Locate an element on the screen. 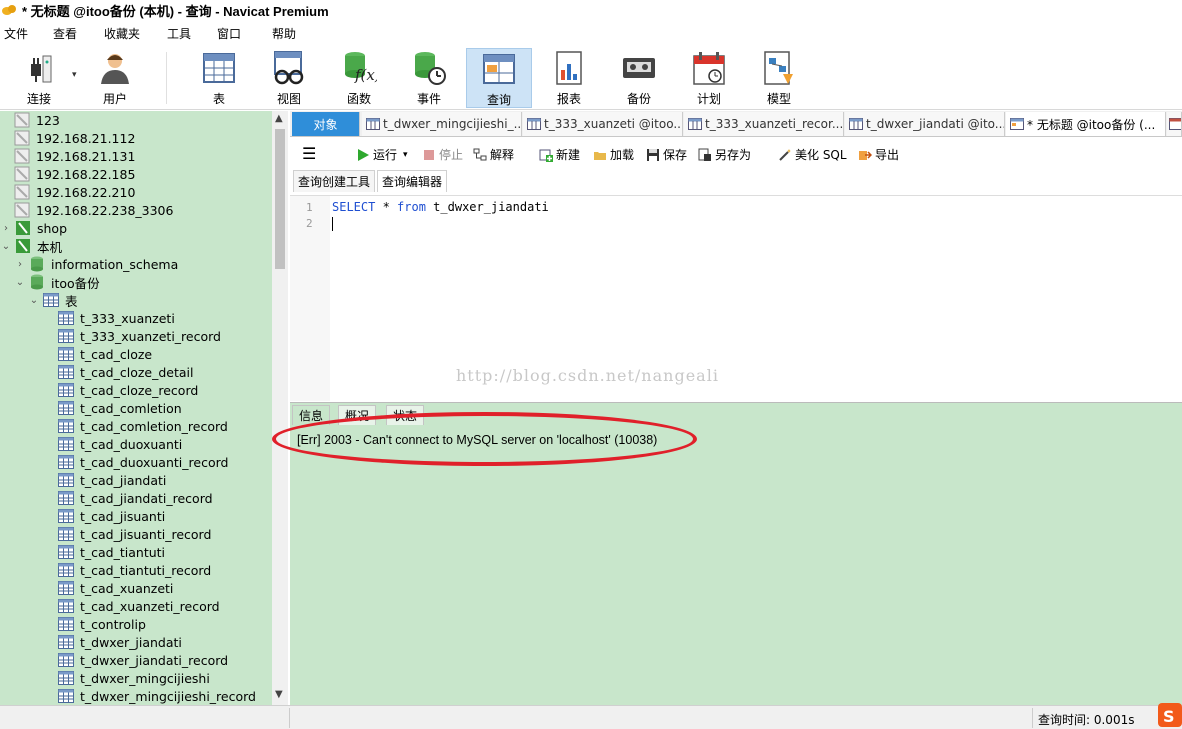  menu-tools: 工具 is located at coordinates (179, 33).